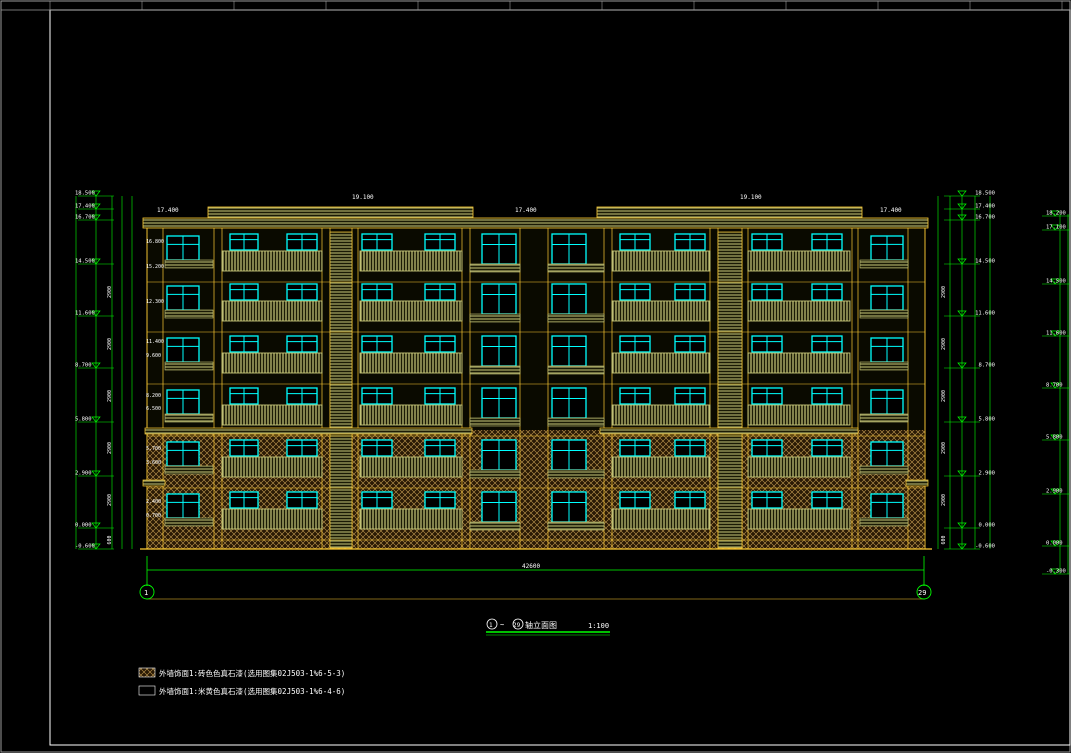 This screenshot has width=1071, height=753. Describe the element at coordinates (154, 483) in the screenshot. I see `cornice` at that location.